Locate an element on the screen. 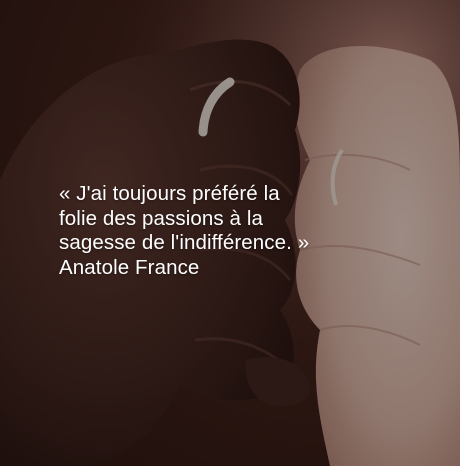 This screenshot has height=466, width=460. quote-line-3: sagesse de l'indifférence. » is located at coordinates (184, 242).